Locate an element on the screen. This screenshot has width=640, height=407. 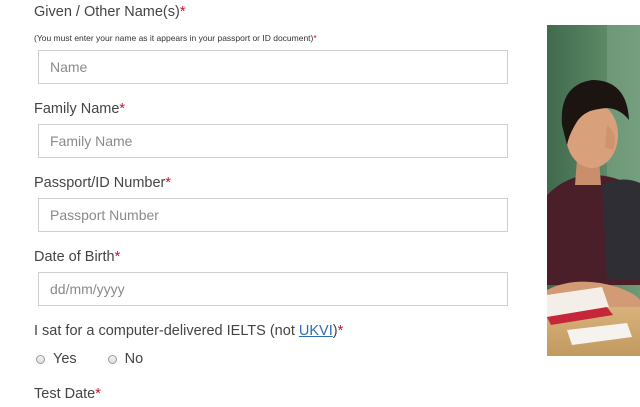
radio-option-yes: Yes is located at coordinates (56, 359).